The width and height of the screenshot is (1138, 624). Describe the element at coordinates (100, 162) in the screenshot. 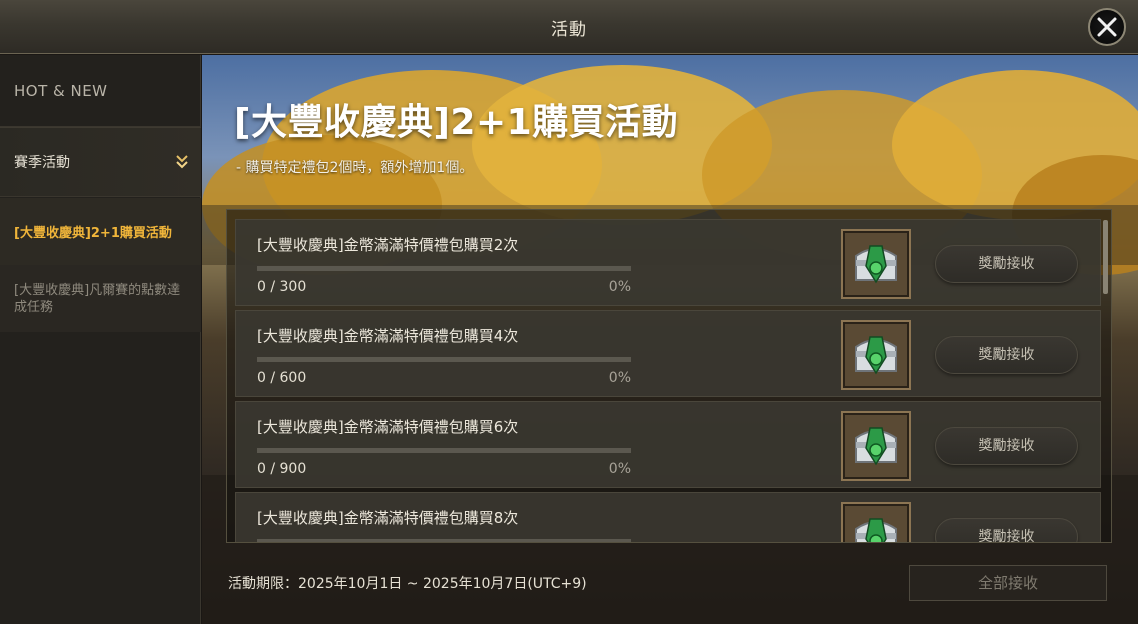

I see `sidebar-item-season-events: 賽季活動` at that location.